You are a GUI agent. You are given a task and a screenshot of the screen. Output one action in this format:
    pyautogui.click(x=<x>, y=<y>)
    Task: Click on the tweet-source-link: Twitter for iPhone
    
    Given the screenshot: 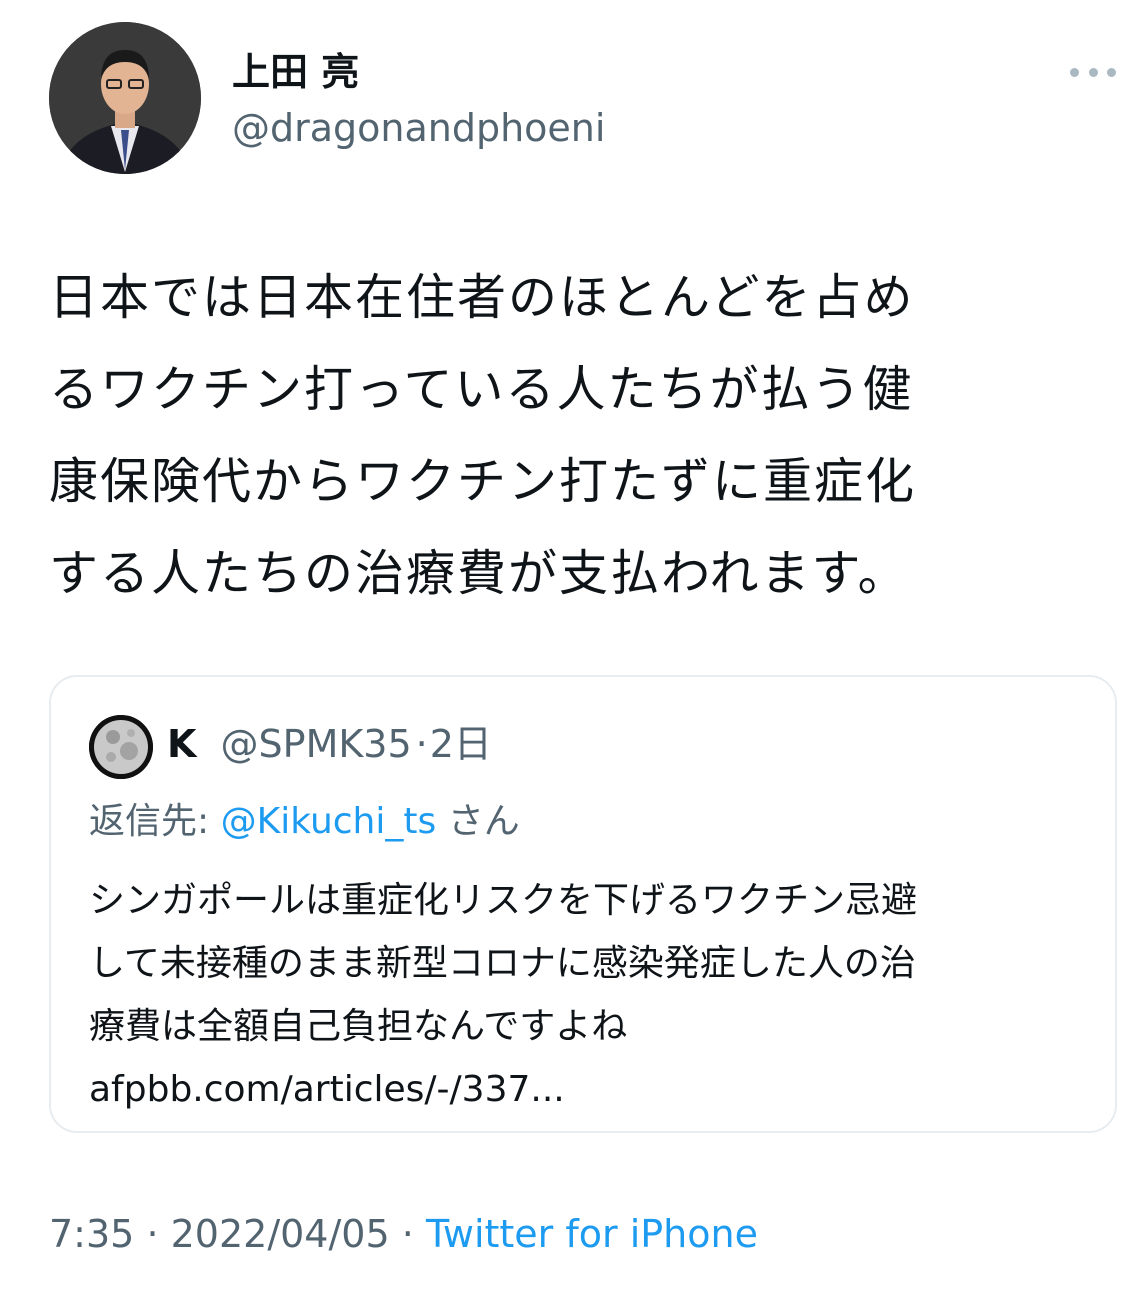 What is the action you would take?
    pyautogui.click(x=592, y=1234)
    